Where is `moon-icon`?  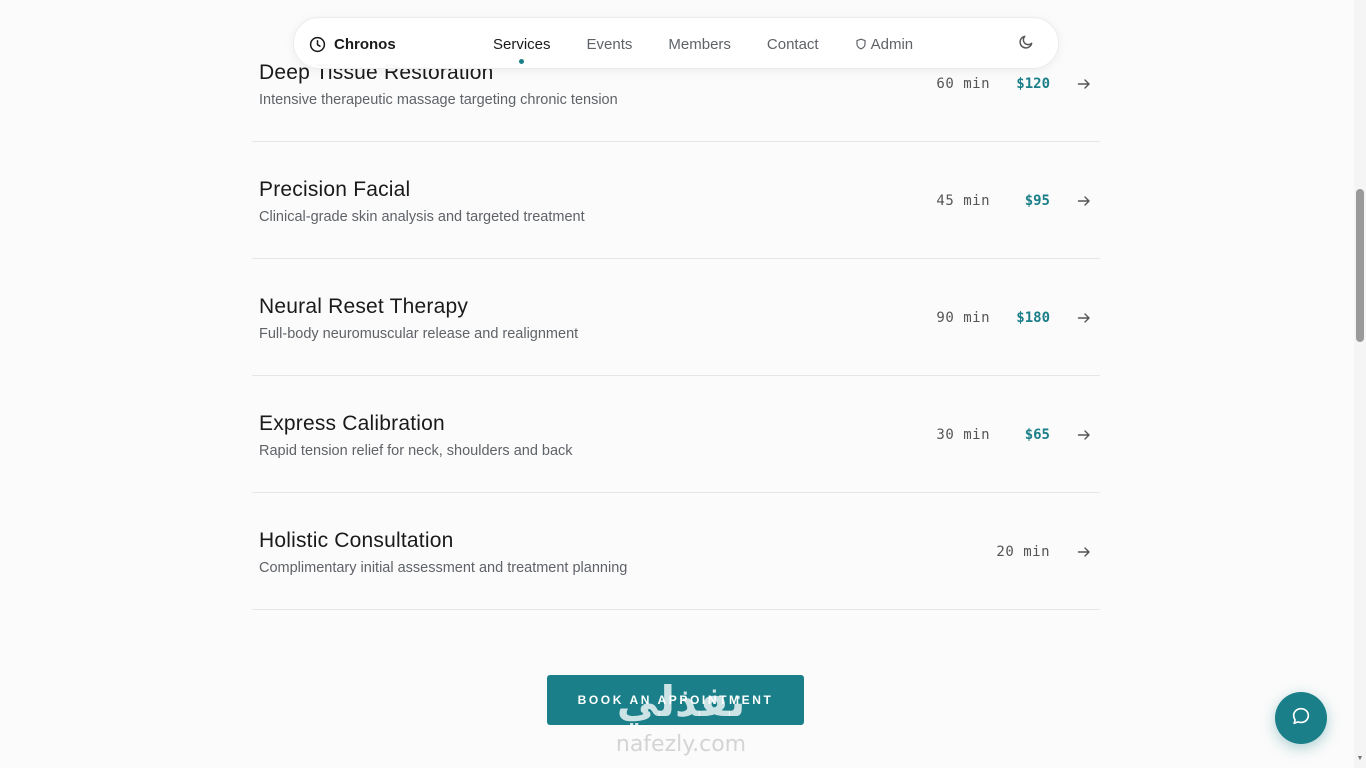 moon-icon is located at coordinates (1026, 44).